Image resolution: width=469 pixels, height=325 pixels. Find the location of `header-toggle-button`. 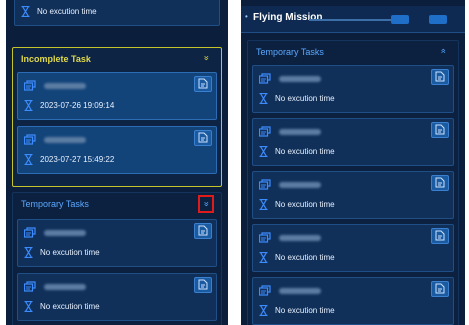

header-toggle-button is located at coordinates (400, 19).